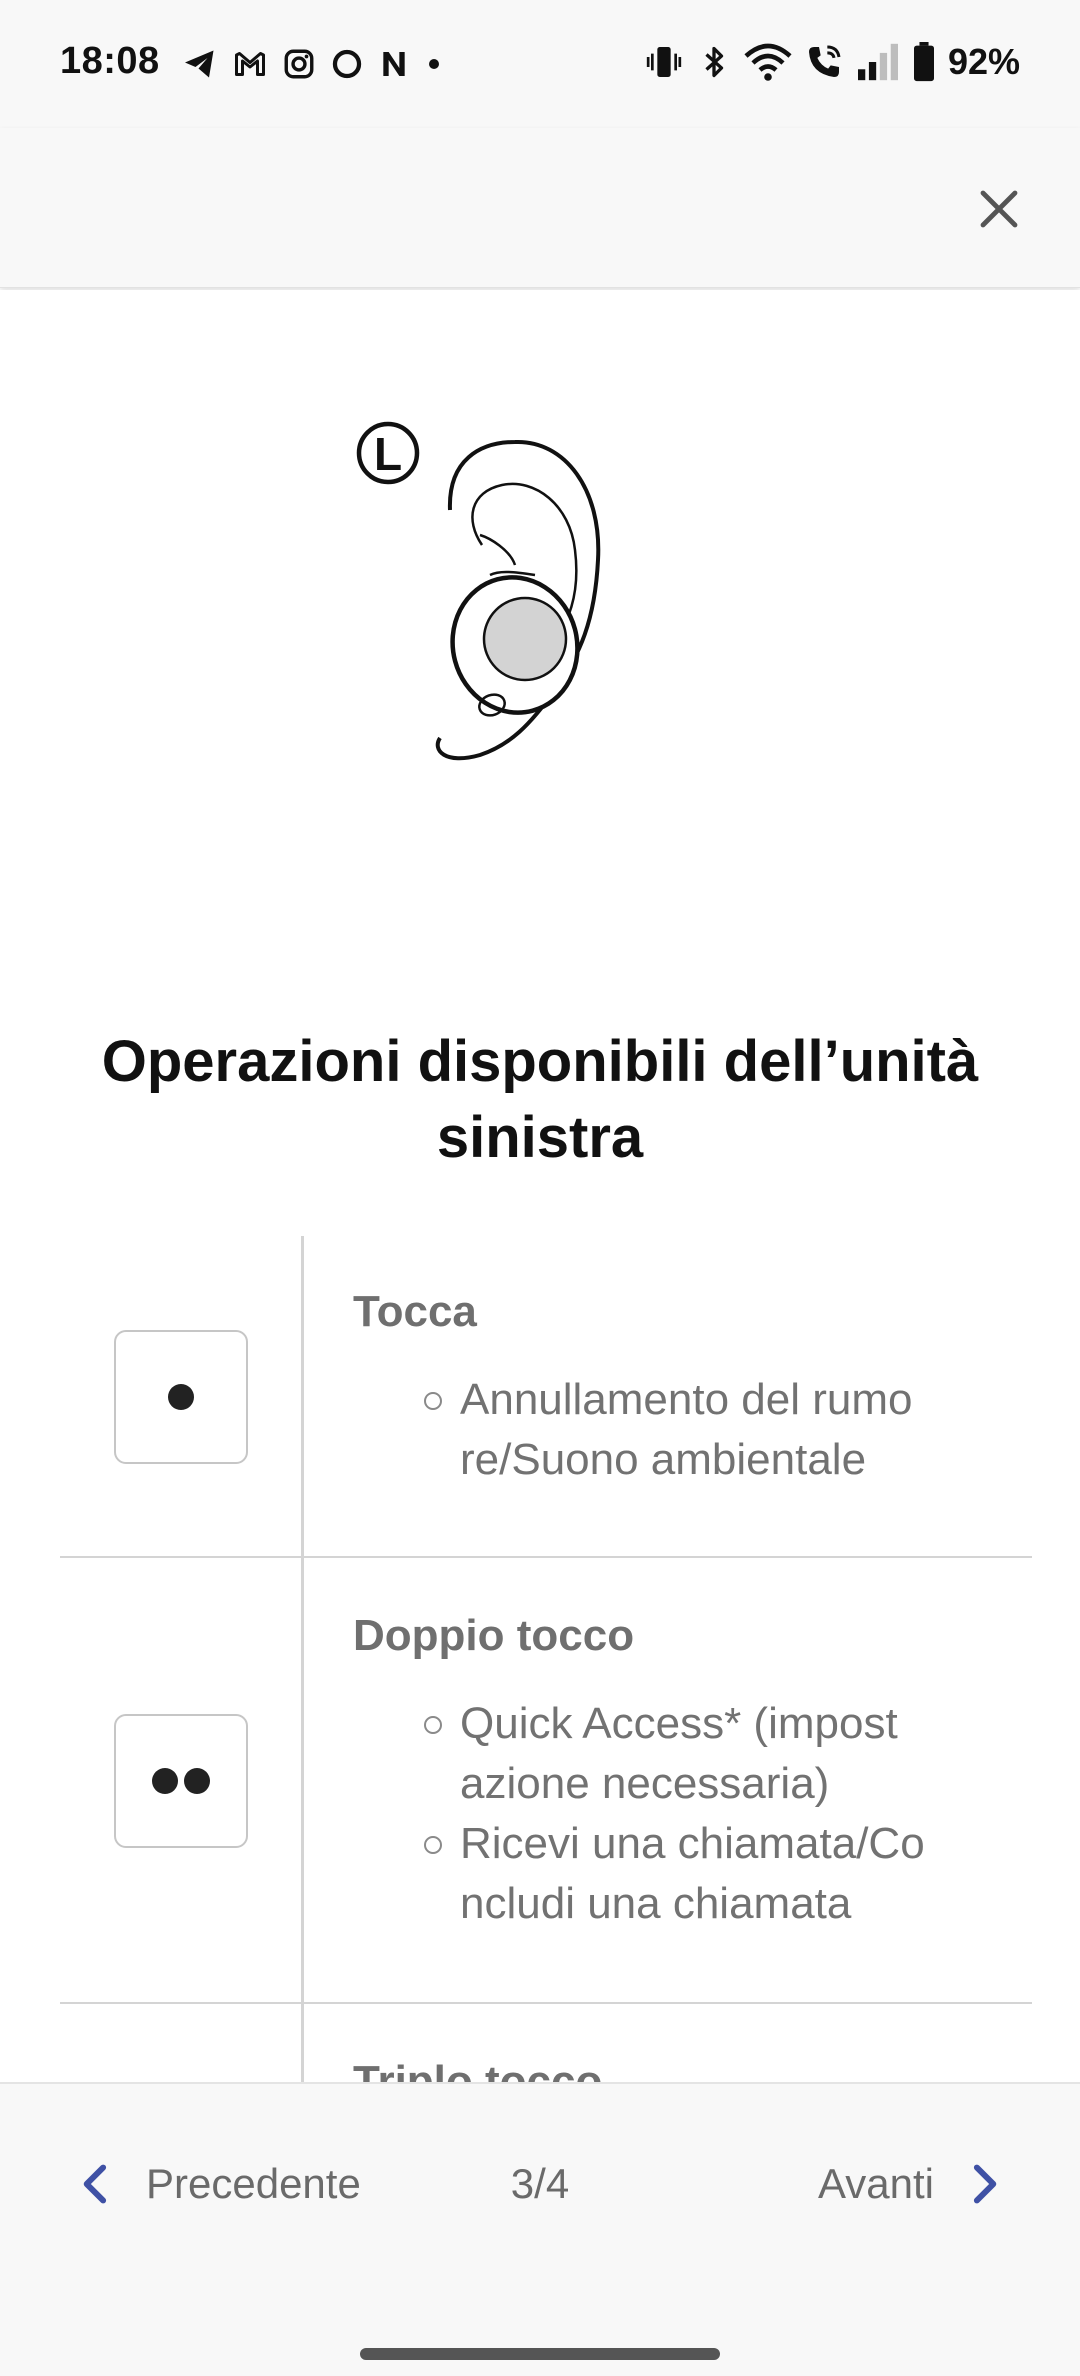 This screenshot has width=1080, height=2376. What do you see at coordinates (299, 64) in the screenshot?
I see `instagram-icon` at bounding box center [299, 64].